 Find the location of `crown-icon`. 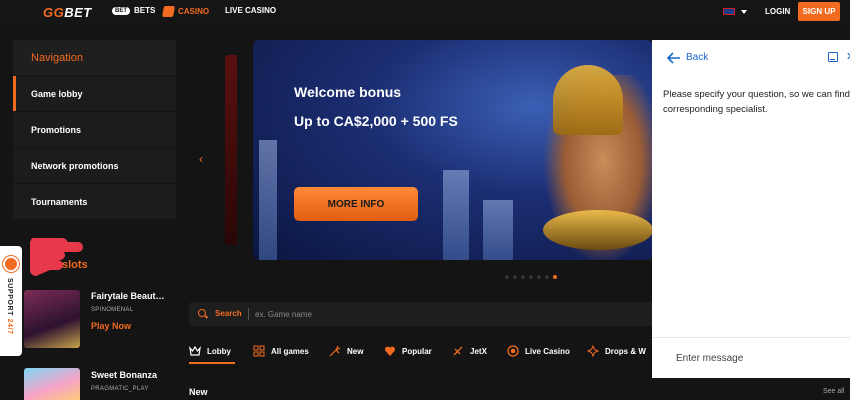

crown-icon is located at coordinates (195, 350).